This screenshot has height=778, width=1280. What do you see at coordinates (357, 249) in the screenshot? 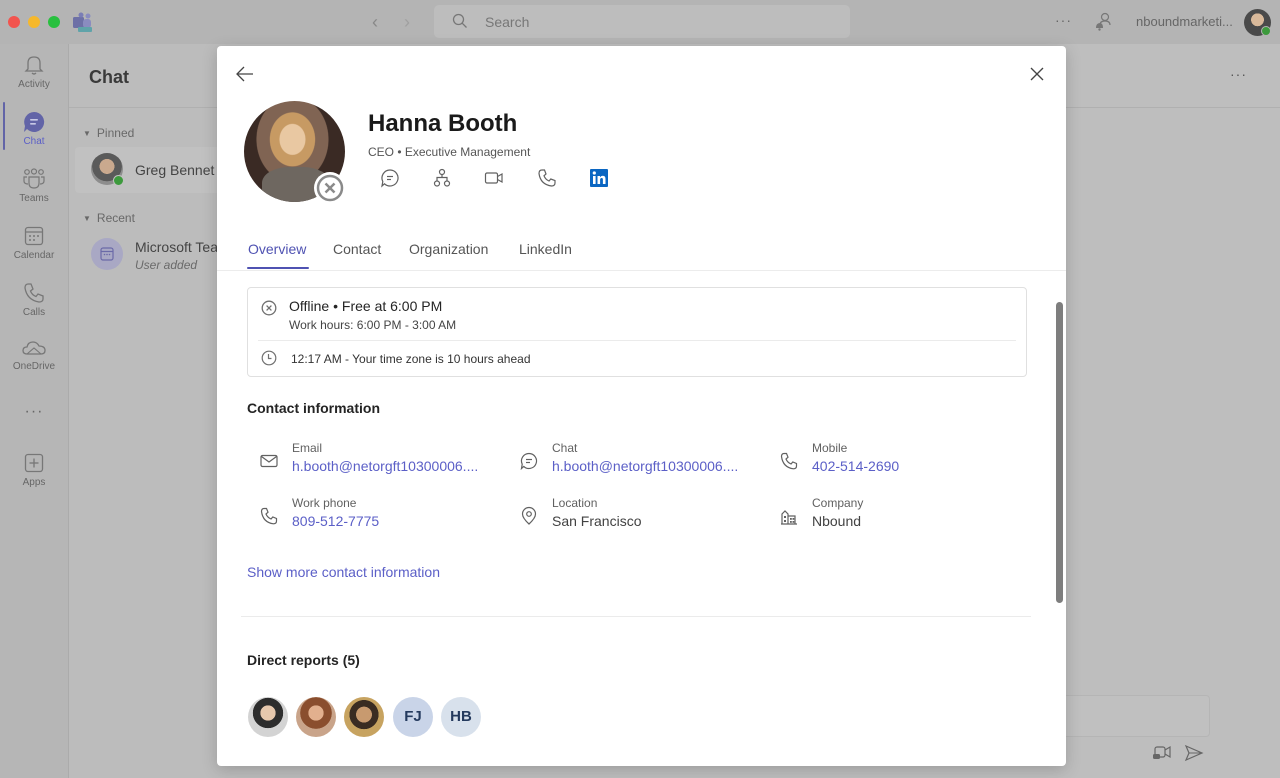
I see `tab-contact: Contact` at bounding box center [357, 249].